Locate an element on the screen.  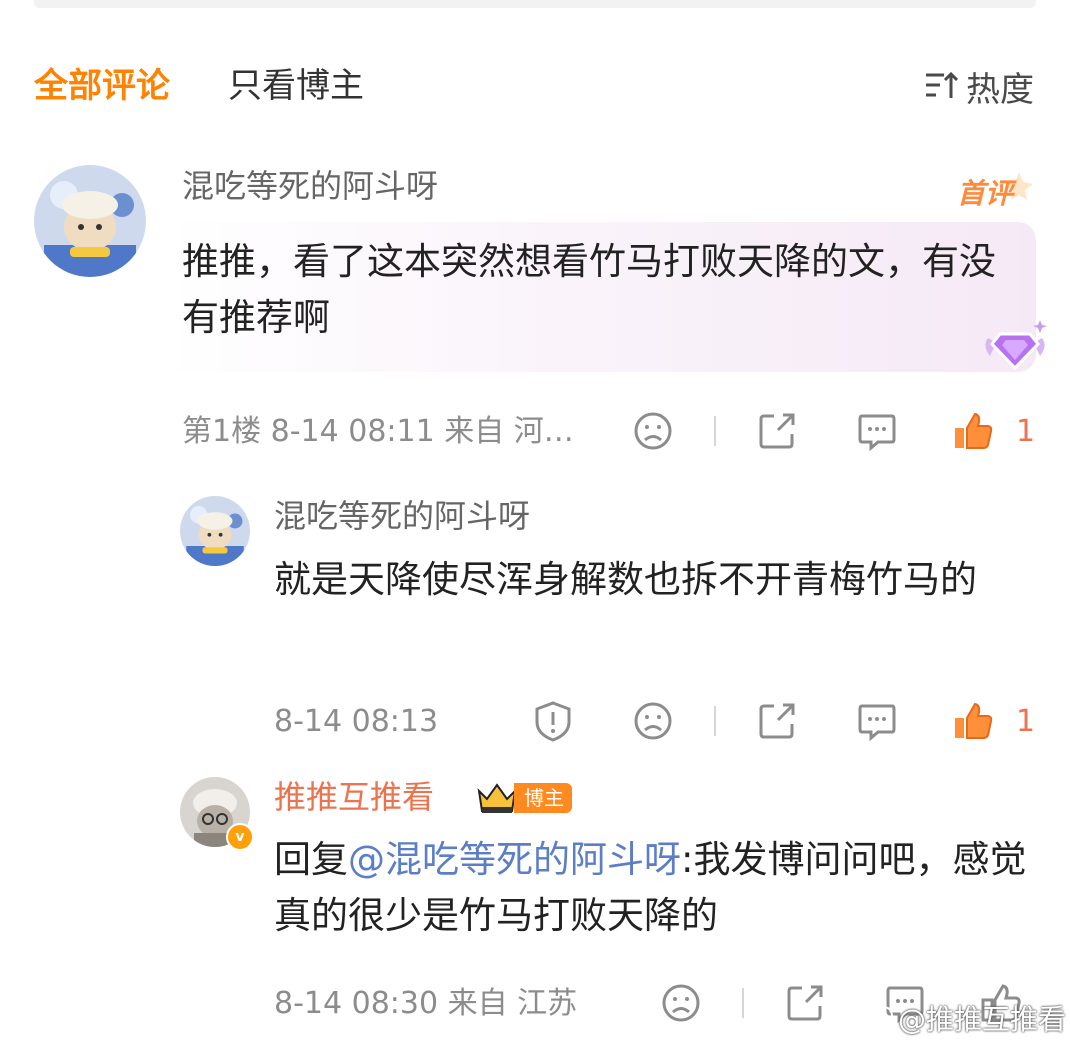
crown-icon is located at coordinates (497, 798).